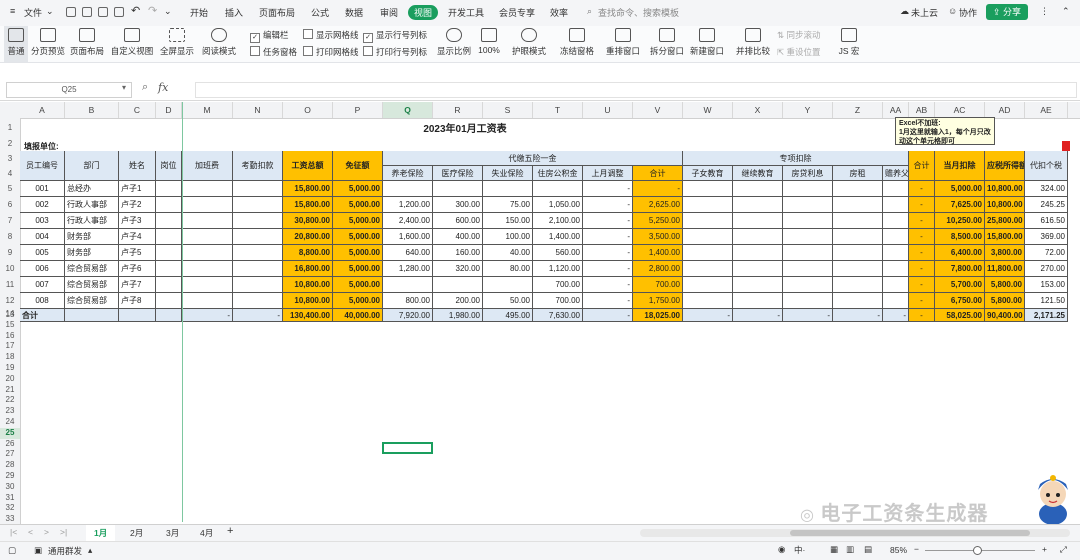 This screenshot has width=1080, height=560. Describe the element at coordinates (636, 90) in the screenshot. I see `formula-input` at that location.